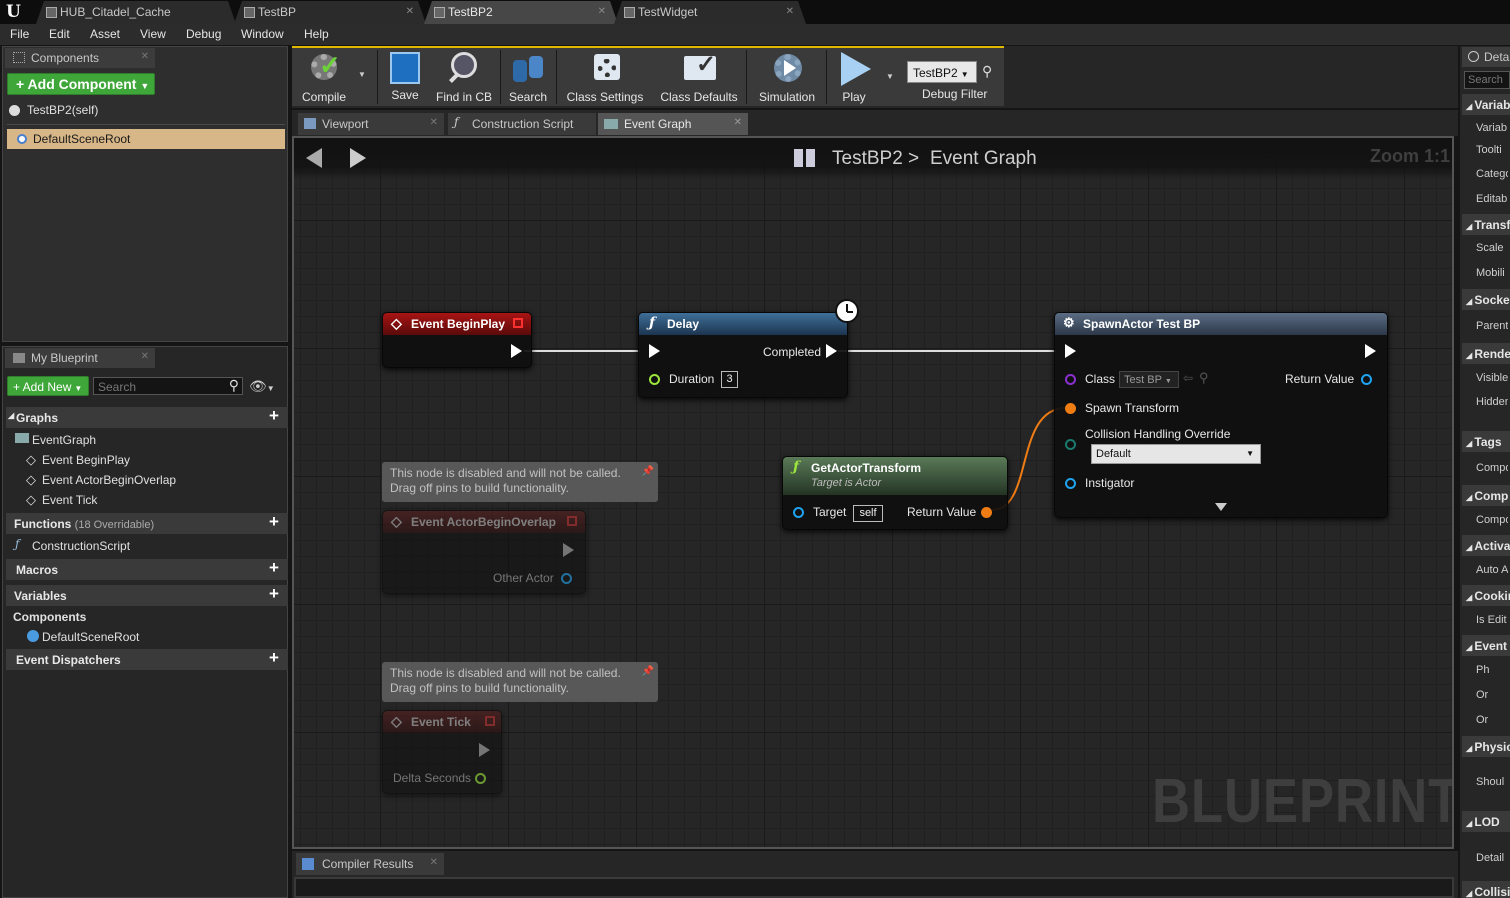 This screenshot has width=1510, height=898. I want to click on duration-pin, so click(654, 379).